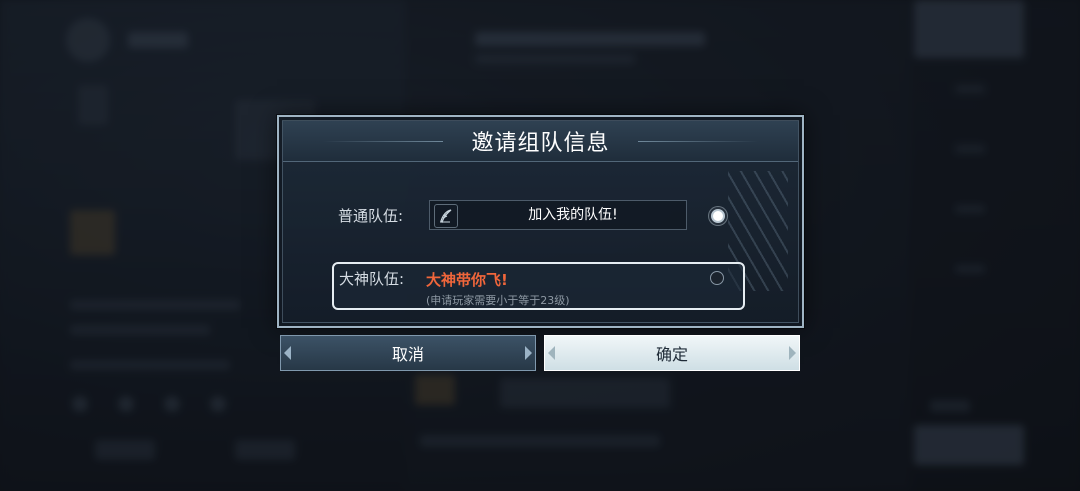  Describe the element at coordinates (538, 286) in the screenshot. I see `god-team-option: 大神队伍: 大神带你飞! (申请玩家需要小于等于23级)` at that location.